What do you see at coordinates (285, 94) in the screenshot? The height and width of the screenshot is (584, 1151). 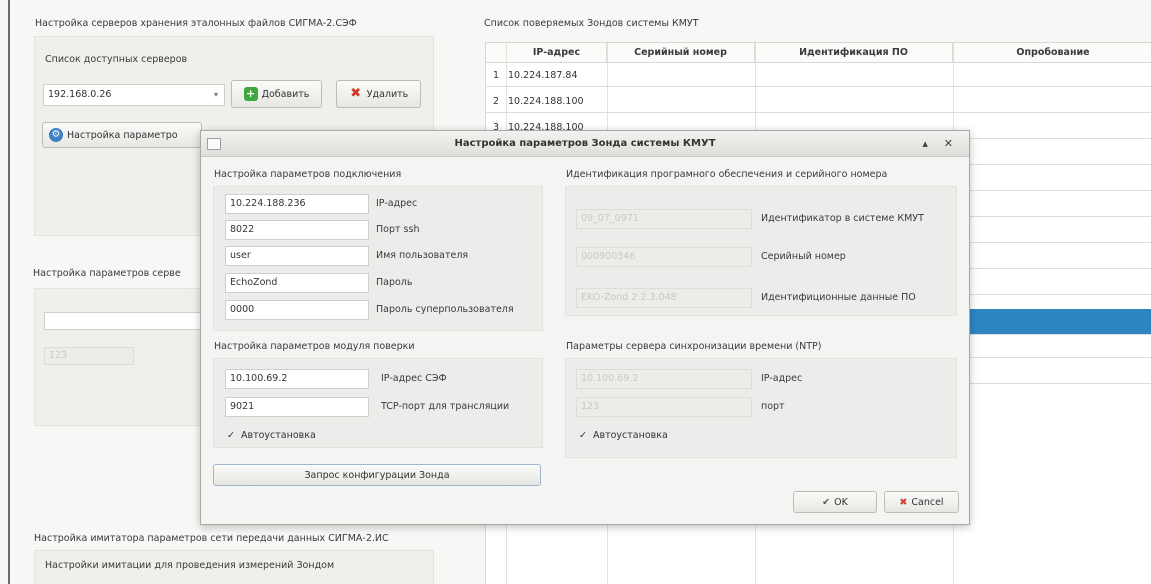 I see `add-server-label: Добавить` at bounding box center [285, 94].